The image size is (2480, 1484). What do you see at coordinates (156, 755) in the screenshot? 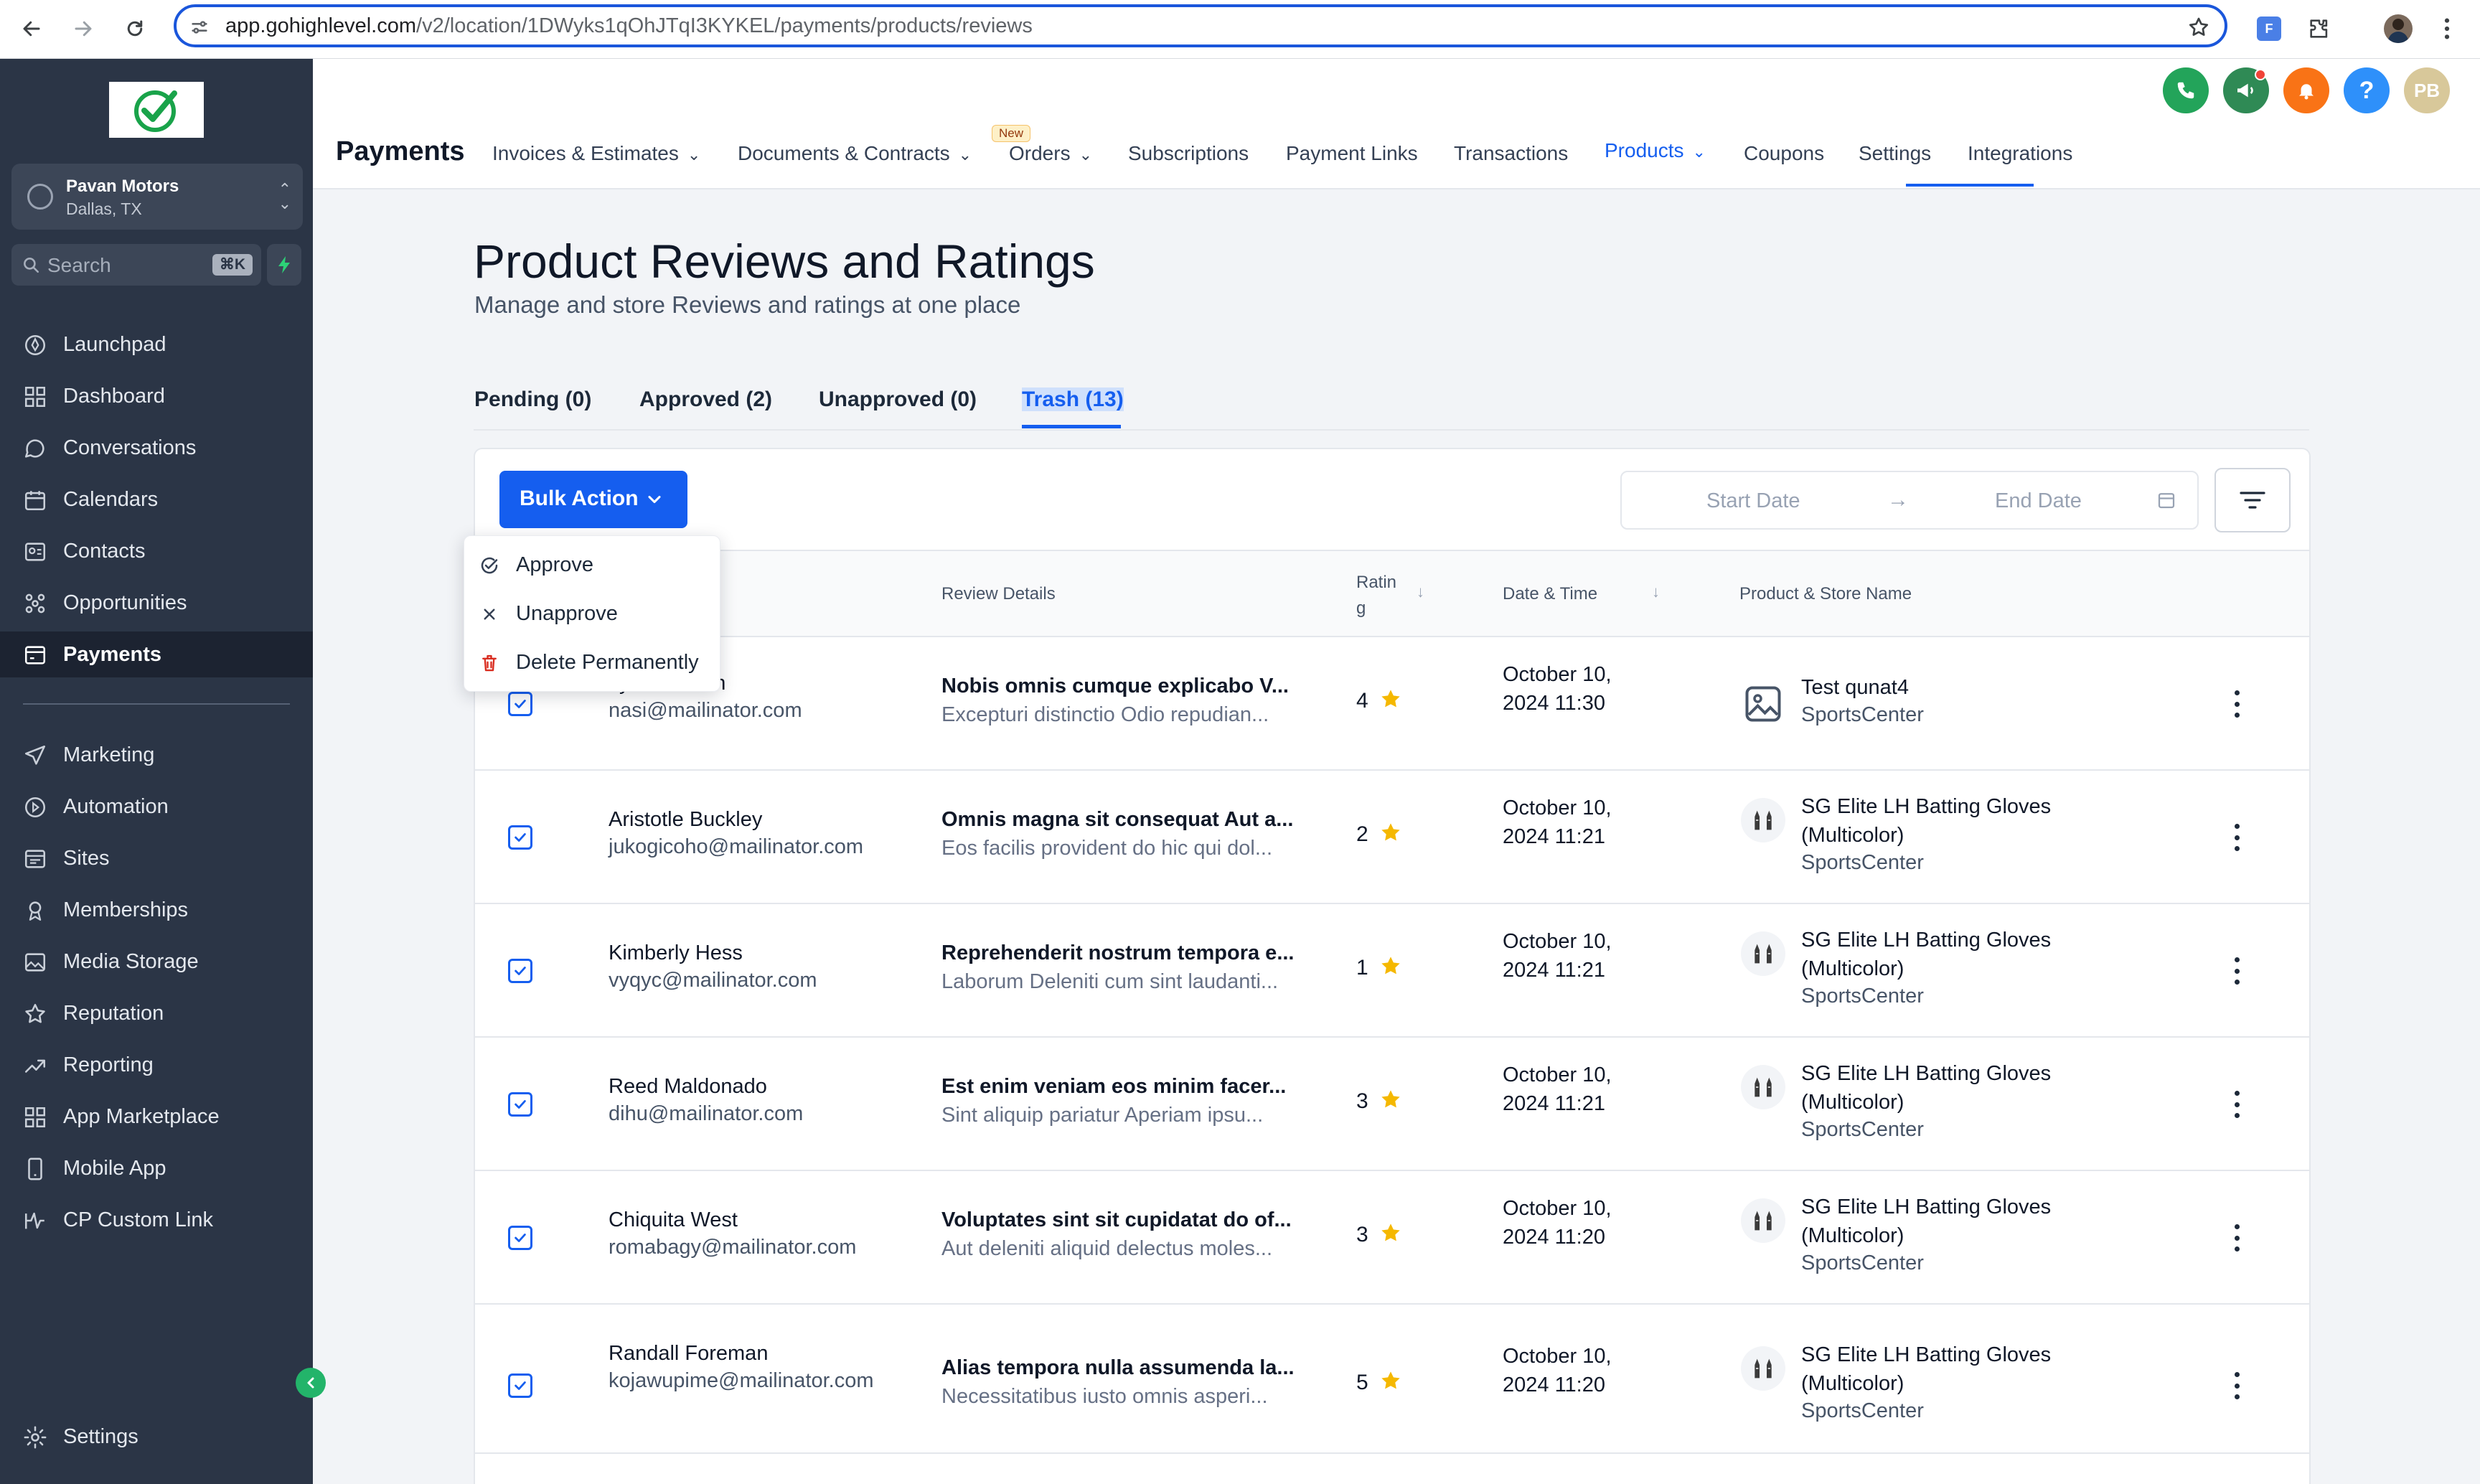
I see `sidebar-item-marketing: Marketing` at bounding box center [156, 755].